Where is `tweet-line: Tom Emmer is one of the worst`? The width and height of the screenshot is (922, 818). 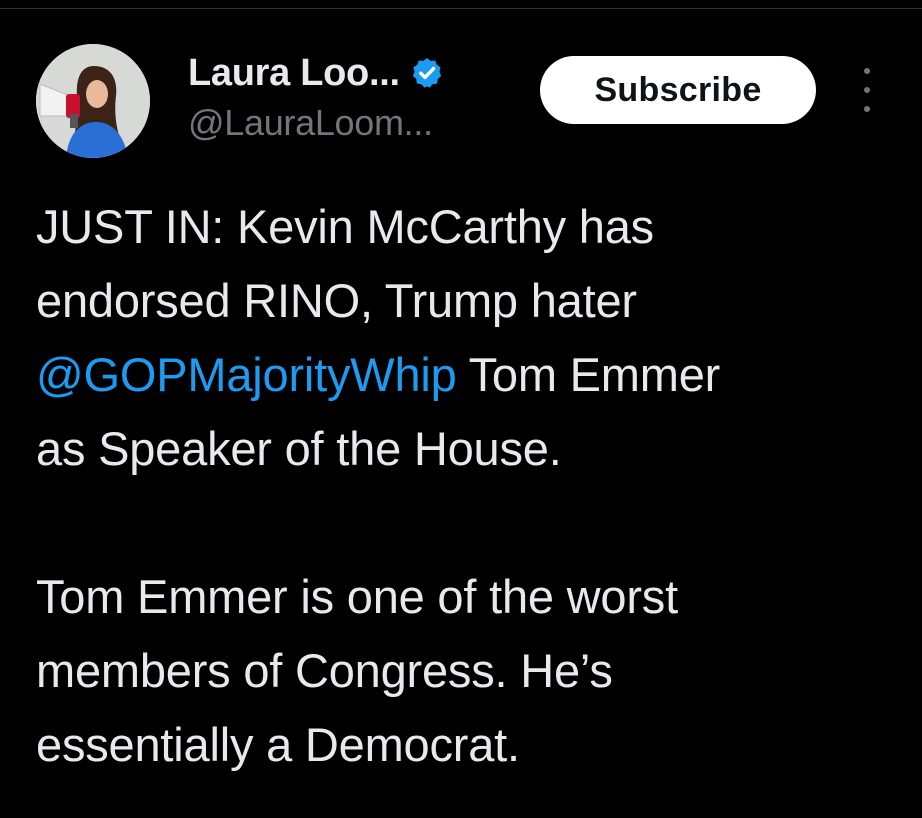
tweet-line: Tom Emmer is one of the worst is located at coordinates (357, 596).